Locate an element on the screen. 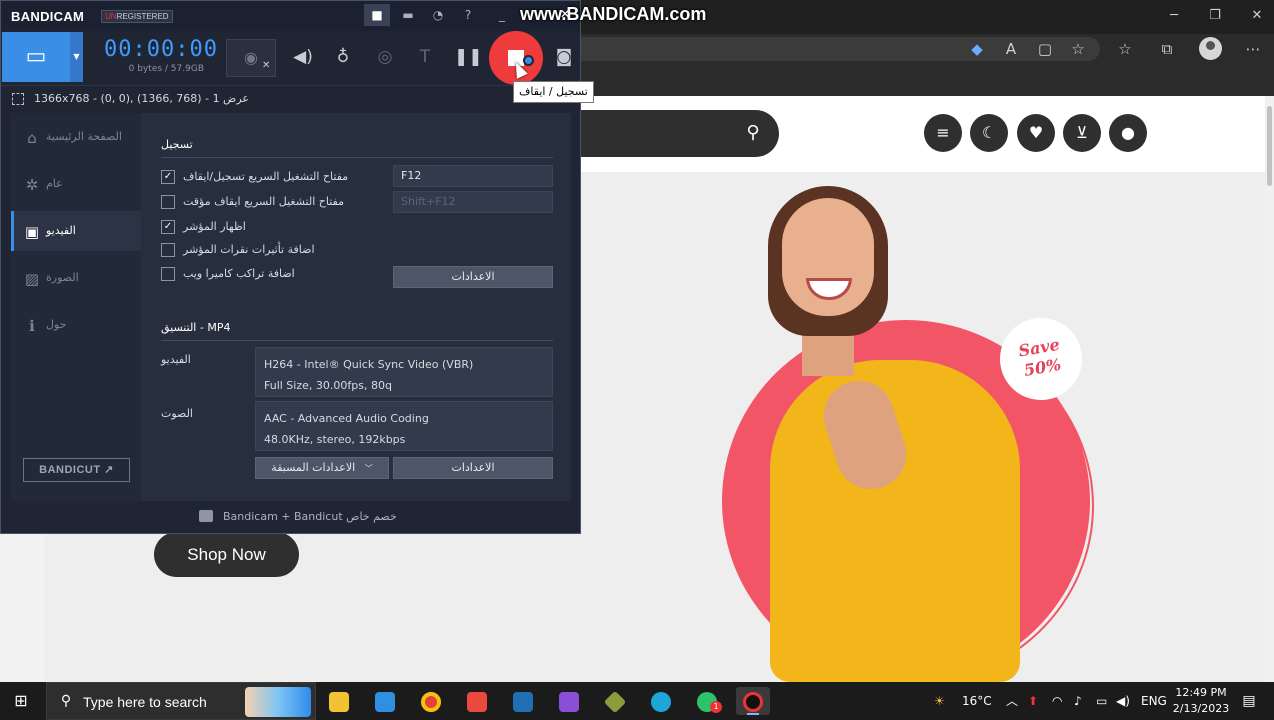 This screenshot has width=1274, height=720. input-language: ENG is located at coordinates (1154, 701).